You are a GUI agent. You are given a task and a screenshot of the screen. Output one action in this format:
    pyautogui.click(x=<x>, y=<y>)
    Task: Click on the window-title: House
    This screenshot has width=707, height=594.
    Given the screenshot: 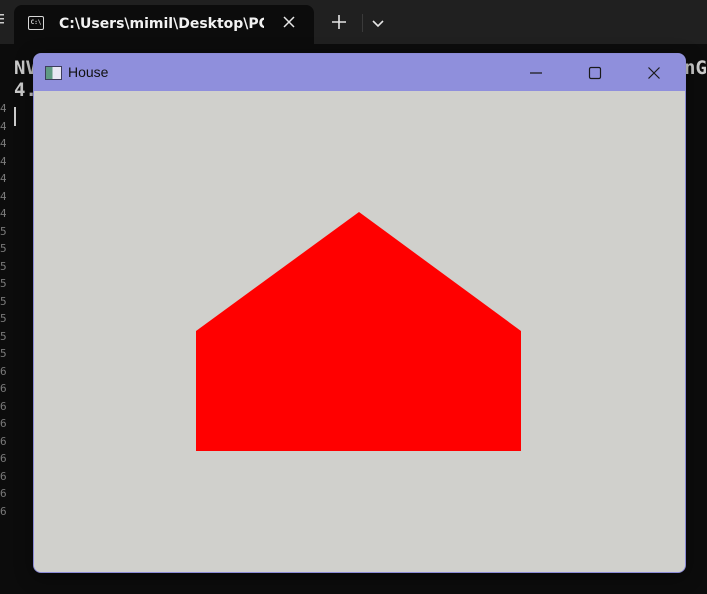 What is the action you would take?
    pyautogui.click(x=88, y=72)
    